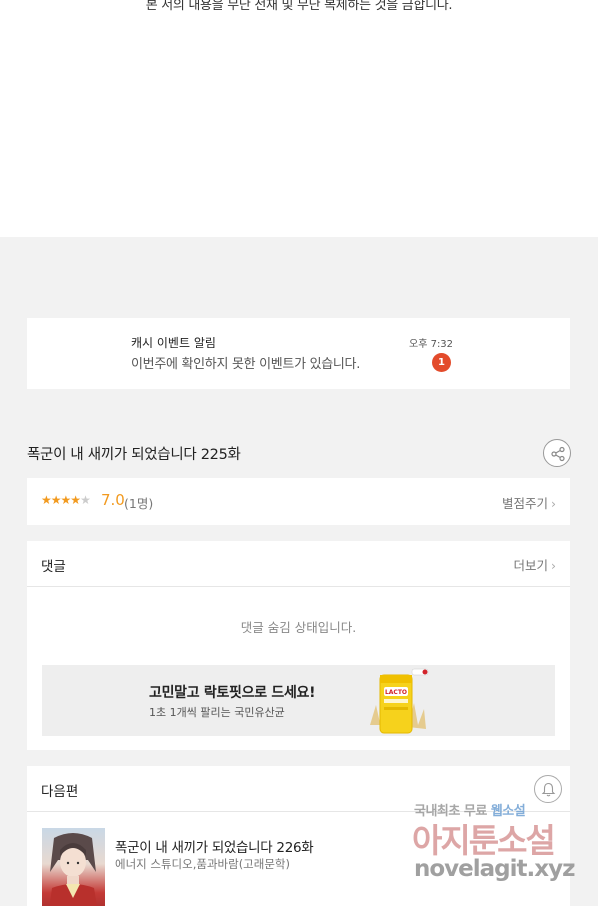  What do you see at coordinates (441, 362) in the screenshot?
I see `notification-badge: 1` at bounding box center [441, 362].